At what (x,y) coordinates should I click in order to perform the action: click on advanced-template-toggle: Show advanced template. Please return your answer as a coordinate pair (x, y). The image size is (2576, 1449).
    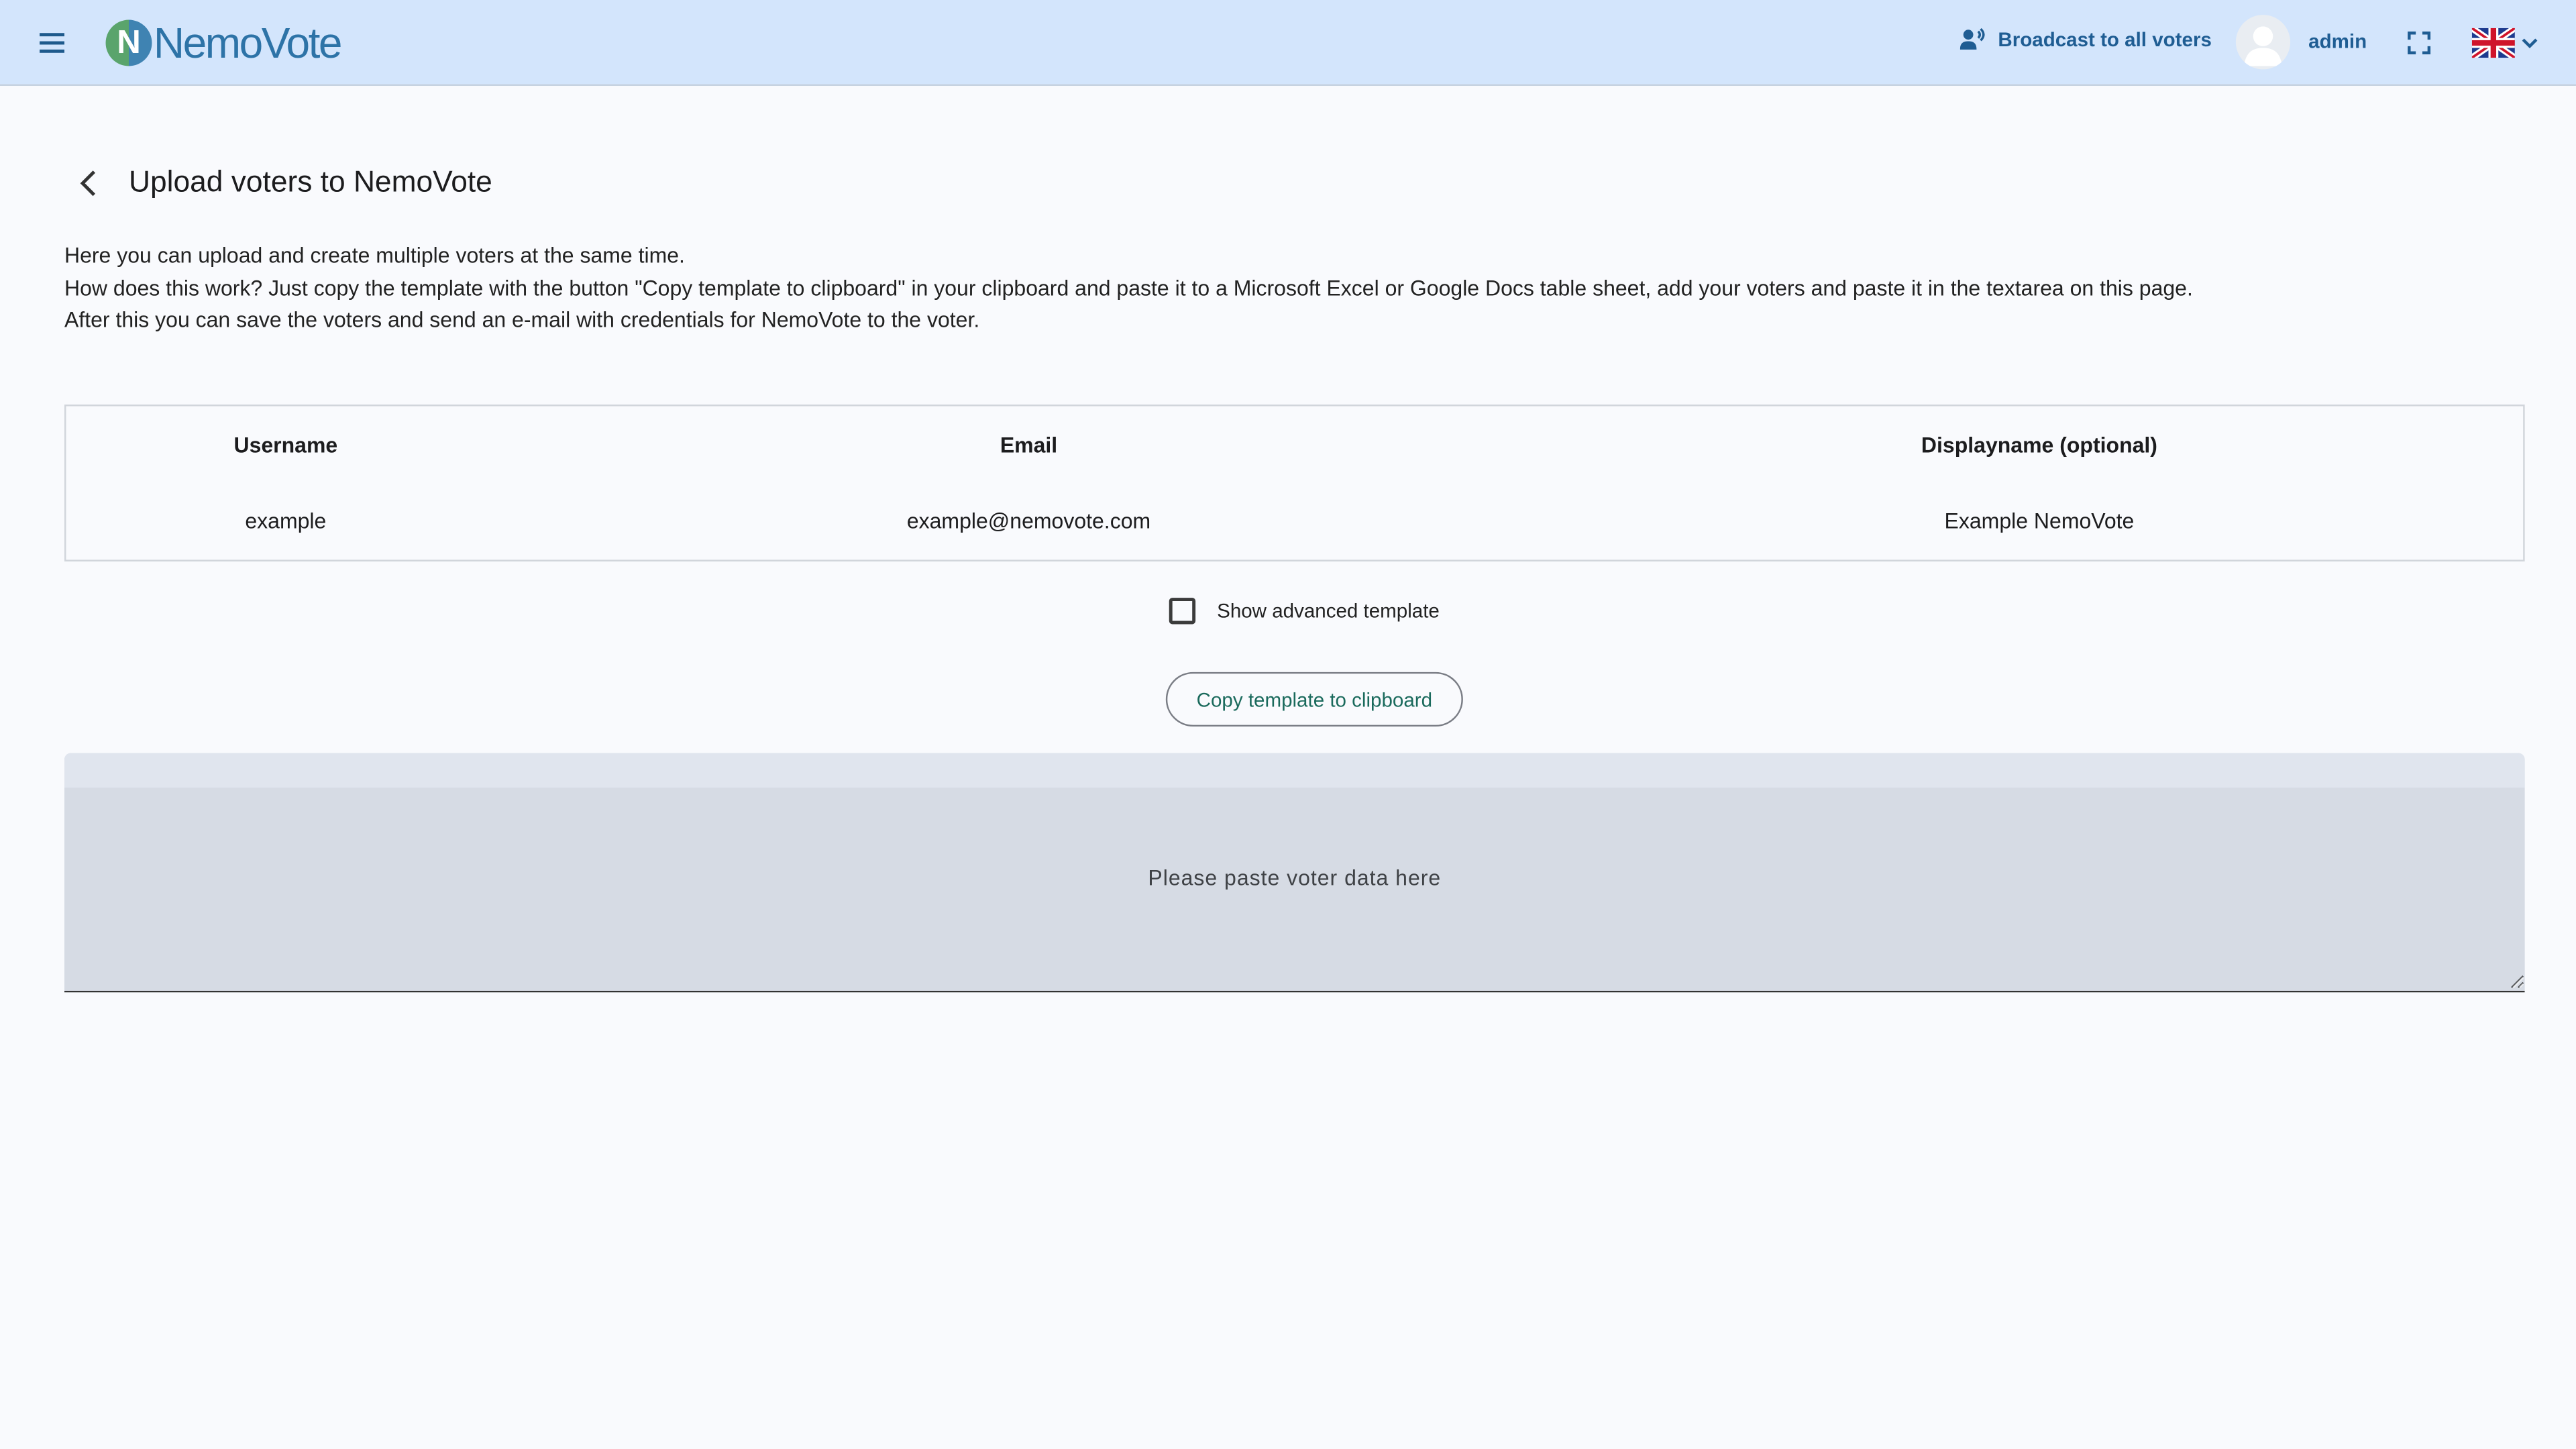
    Looking at the image, I should click on (1304, 611).